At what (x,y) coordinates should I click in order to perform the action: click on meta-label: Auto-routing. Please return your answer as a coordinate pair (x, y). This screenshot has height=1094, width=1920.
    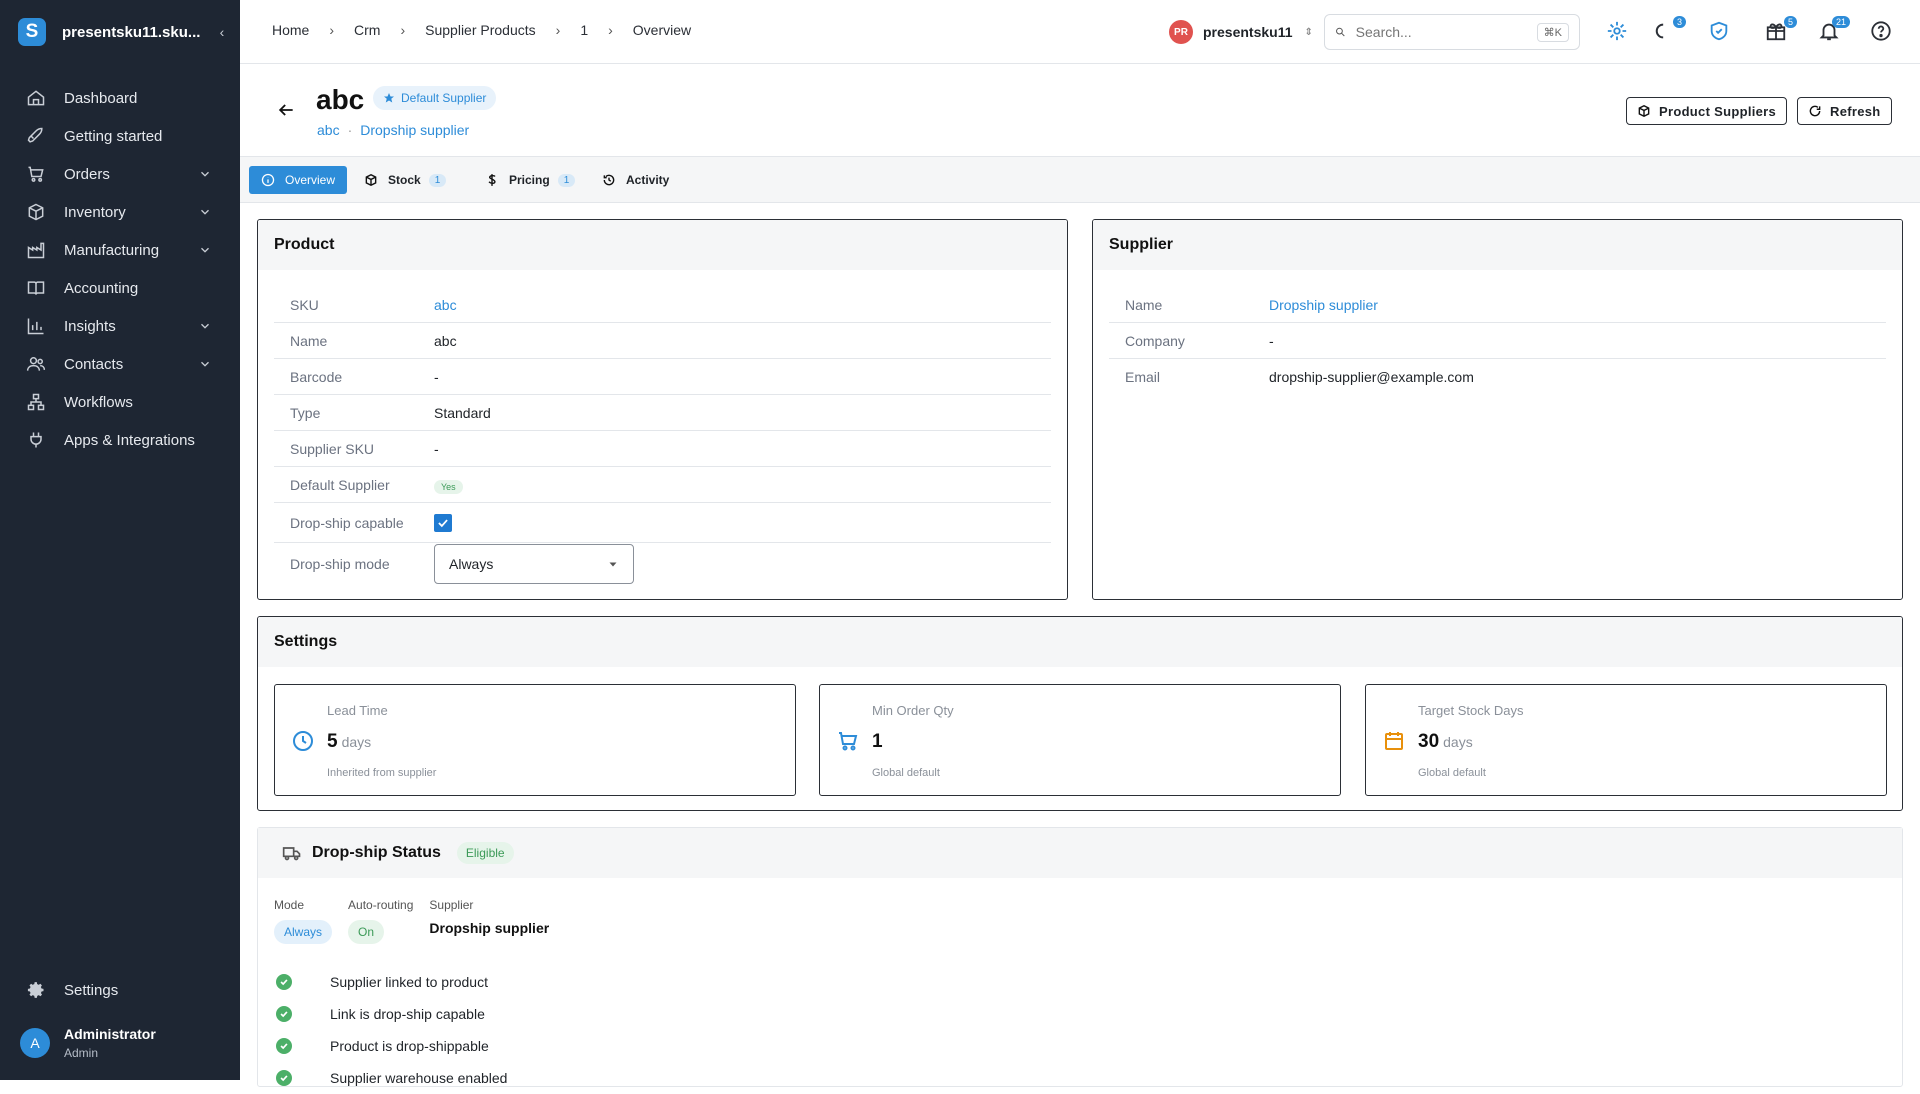
    Looking at the image, I should click on (381, 905).